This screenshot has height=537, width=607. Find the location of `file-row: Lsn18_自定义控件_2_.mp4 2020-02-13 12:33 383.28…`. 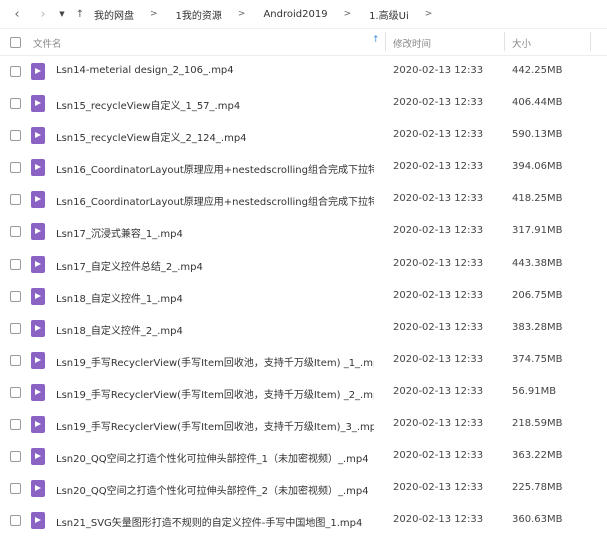

file-row: Lsn18_自定义控件_2_.mp4 2020-02-13 12:33 383.28… is located at coordinates (303, 329).